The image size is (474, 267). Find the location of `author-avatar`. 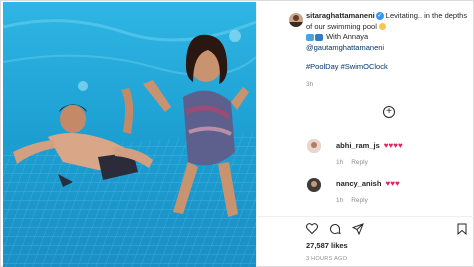

author-avatar is located at coordinates (296, 20).